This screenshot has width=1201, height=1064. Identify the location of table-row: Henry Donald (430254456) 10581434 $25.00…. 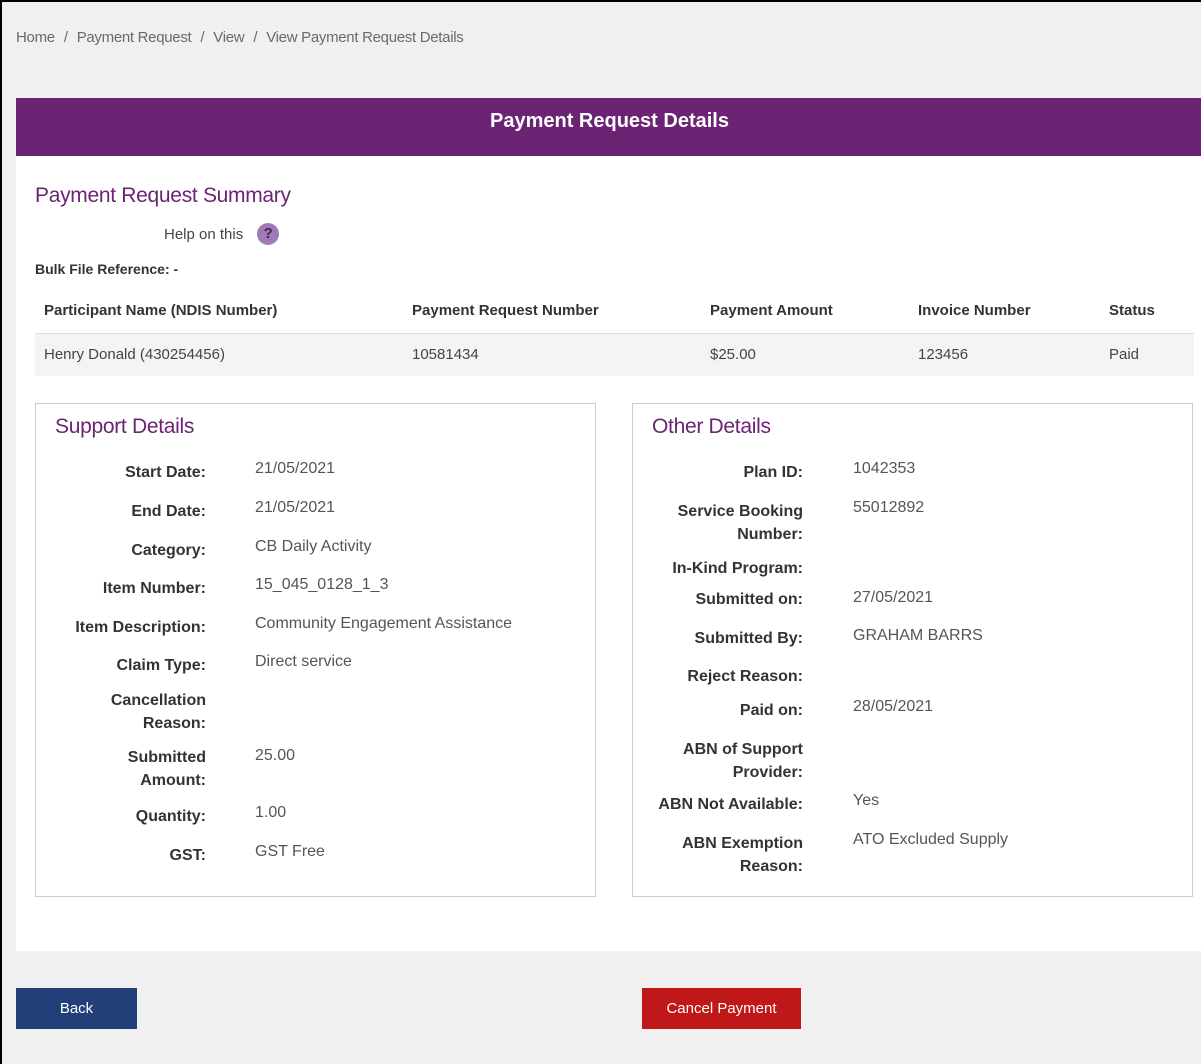
(614, 354).